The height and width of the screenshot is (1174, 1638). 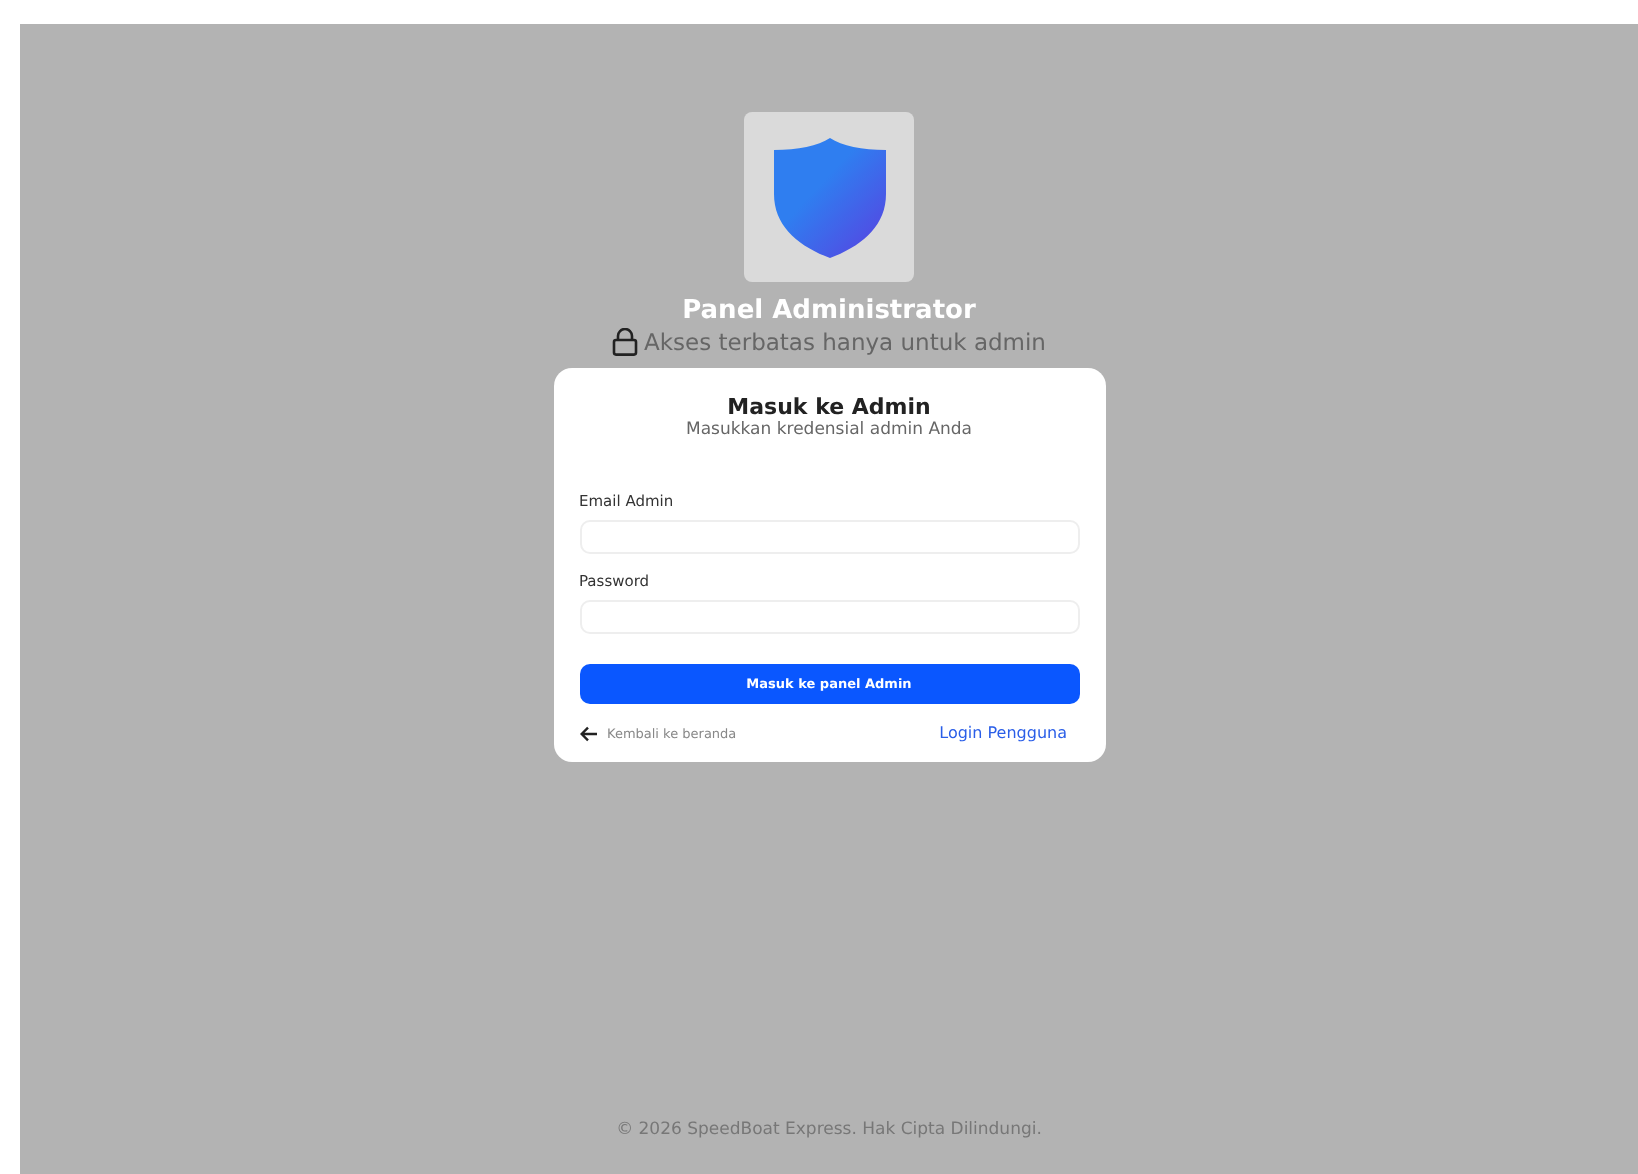 What do you see at coordinates (588, 733) in the screenshot?
I see `arrow-left-icon` at bounding box center [588, 733].